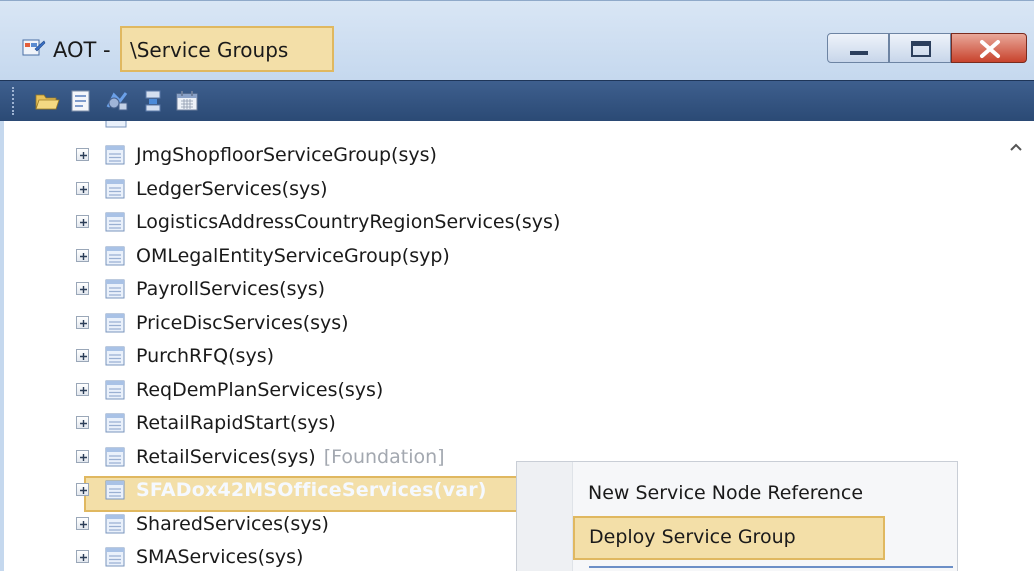 This screenshot has height=571, width=1034. I want to click on tree-node-label: LedgerServices(sys), so click(232, 189).